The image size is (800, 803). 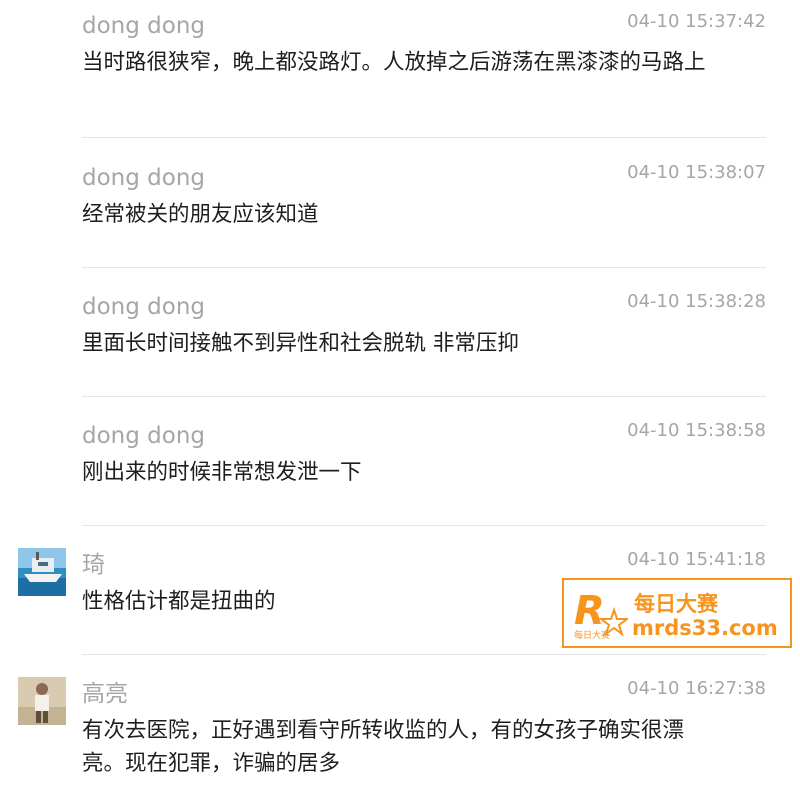 I want to click on comment-timestamp: 04-10 15:37:42, so click(x=696, y=21).